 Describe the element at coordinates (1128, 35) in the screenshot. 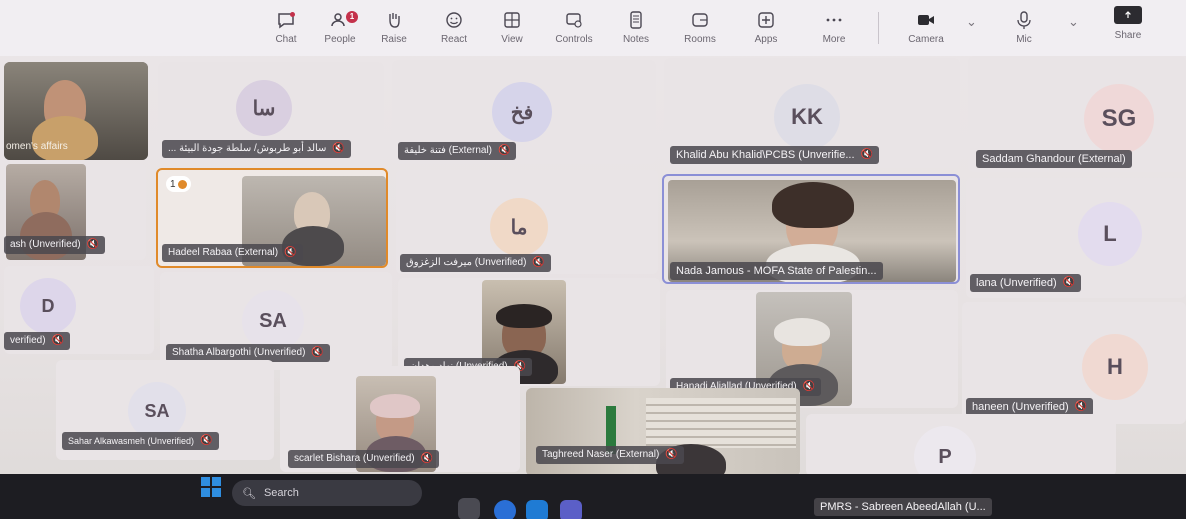

I see `share-label: Share` at that location.